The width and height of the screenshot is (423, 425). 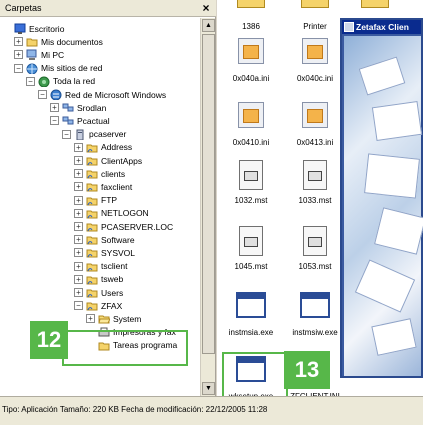 I want to click on server-icon, so click(x=80, y=135).